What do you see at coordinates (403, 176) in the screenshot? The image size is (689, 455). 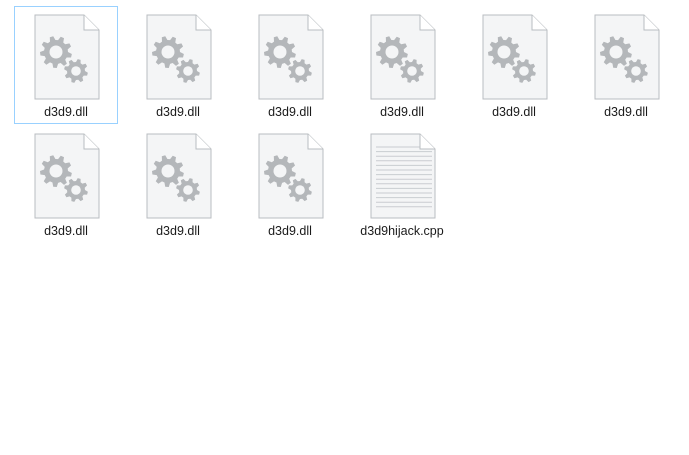 I see `text-file-icon` at bounding box center [403, 176].